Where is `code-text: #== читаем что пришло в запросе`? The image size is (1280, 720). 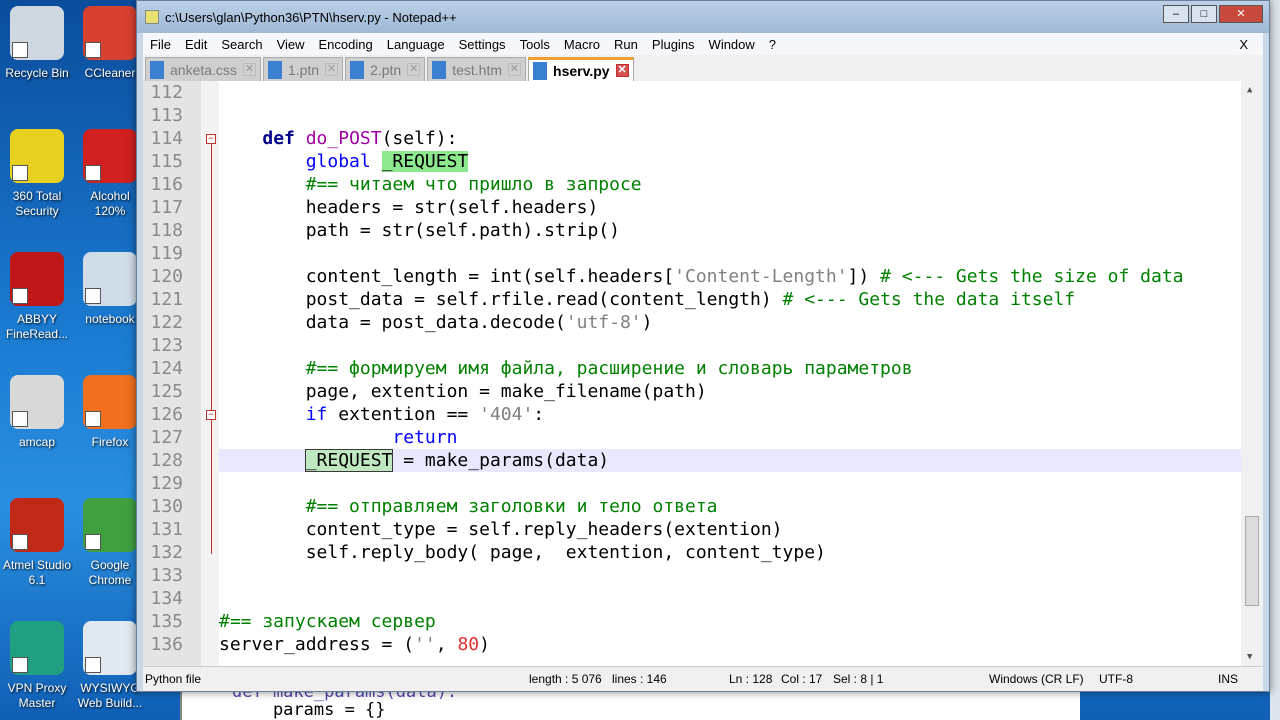
code-text: #== читаем что пришло в запросе is located at coordinates (430, 184).